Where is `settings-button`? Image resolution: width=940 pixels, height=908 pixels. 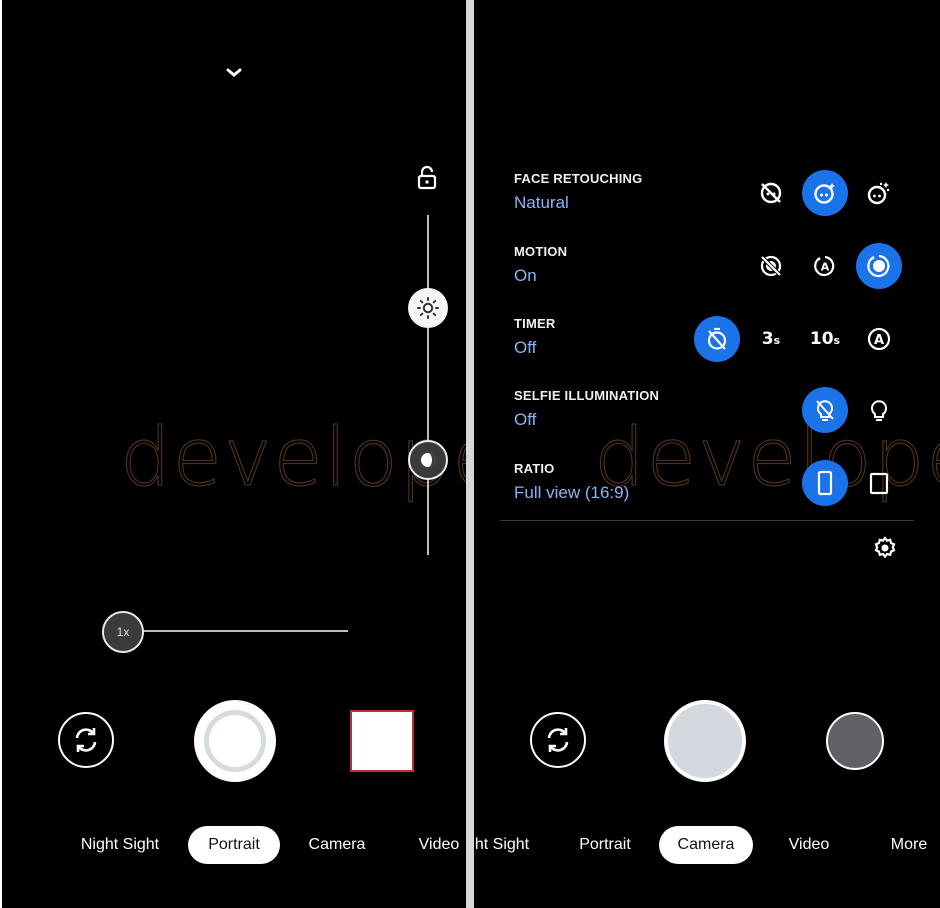 settings-button is located at coordinates (885, 548).